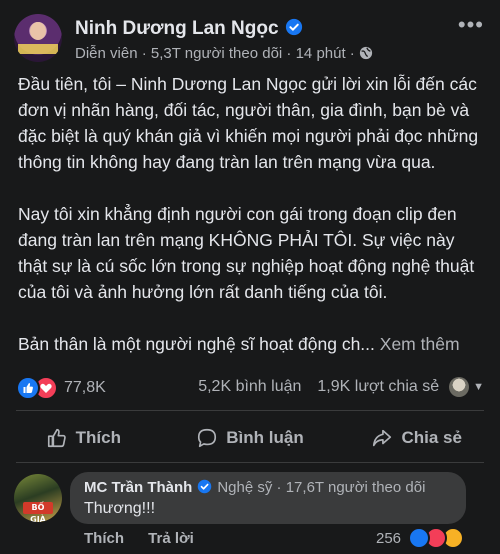 The width and height of the screenshot is (500, 554). What do you see at coordinates (106, 53) in the screenshot?
I see `author-category: Diễn viên` at bounding box center [106, 53].